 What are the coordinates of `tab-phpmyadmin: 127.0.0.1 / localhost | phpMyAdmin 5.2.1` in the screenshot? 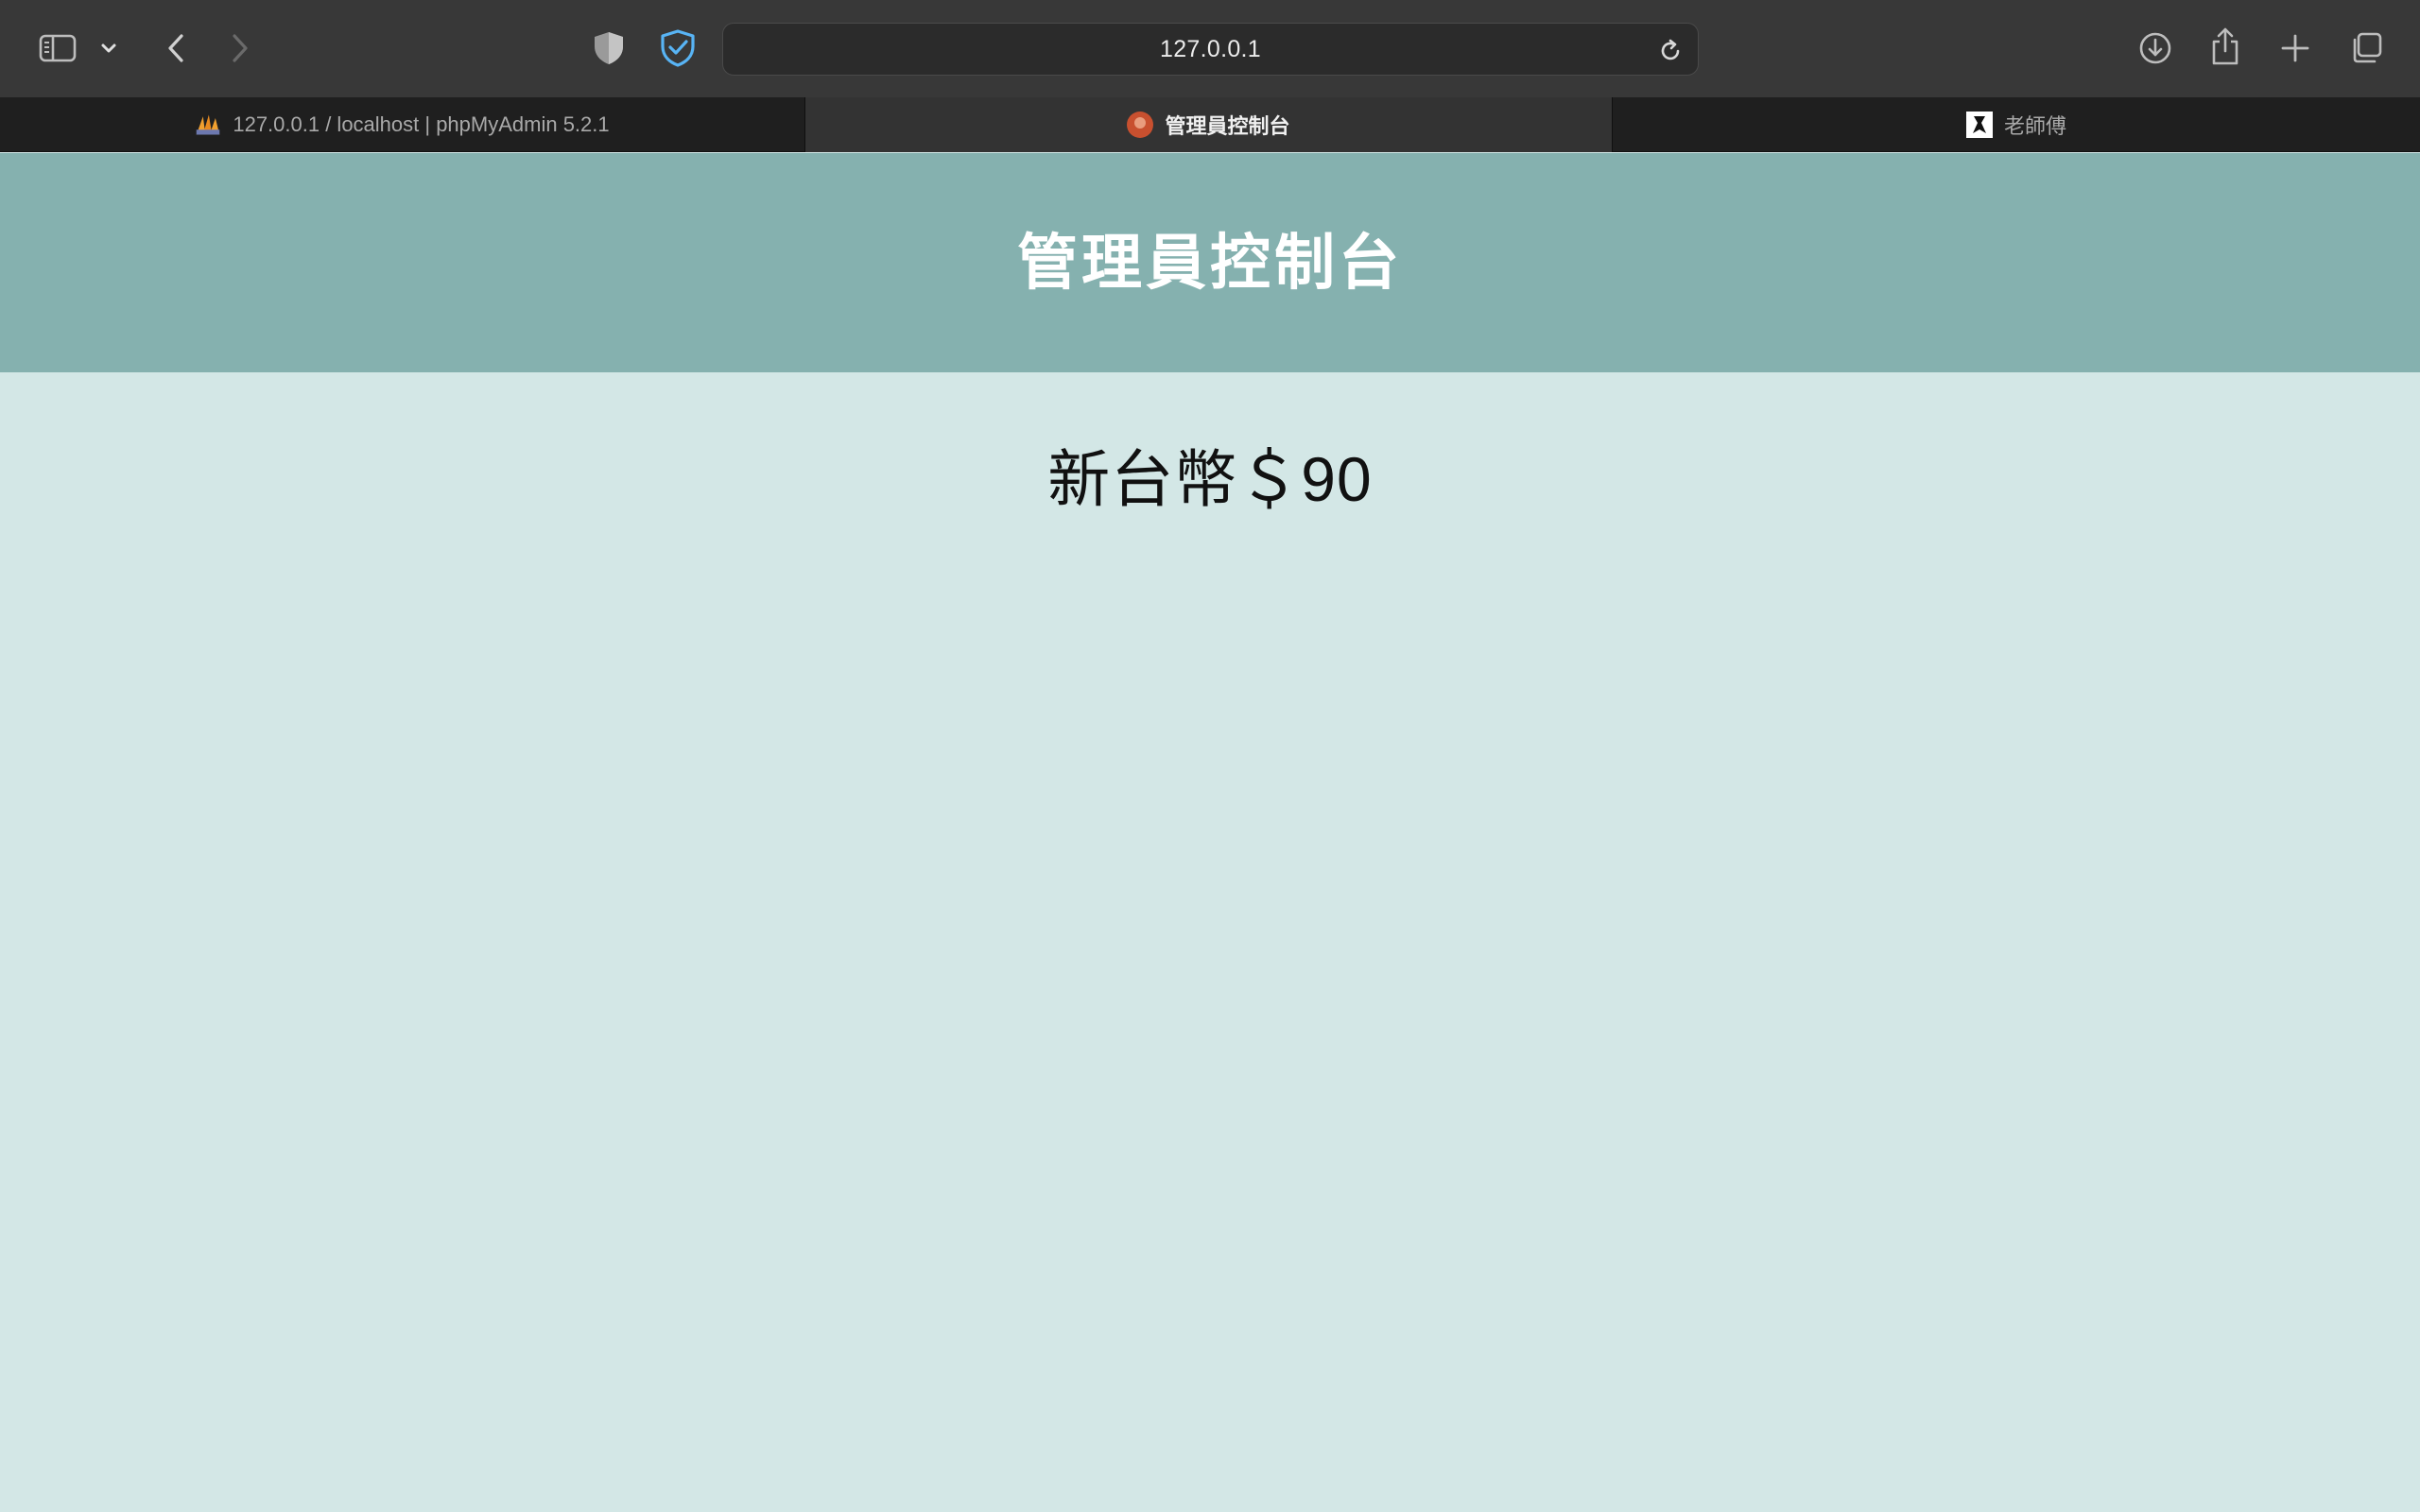 It's located at (402, 124).